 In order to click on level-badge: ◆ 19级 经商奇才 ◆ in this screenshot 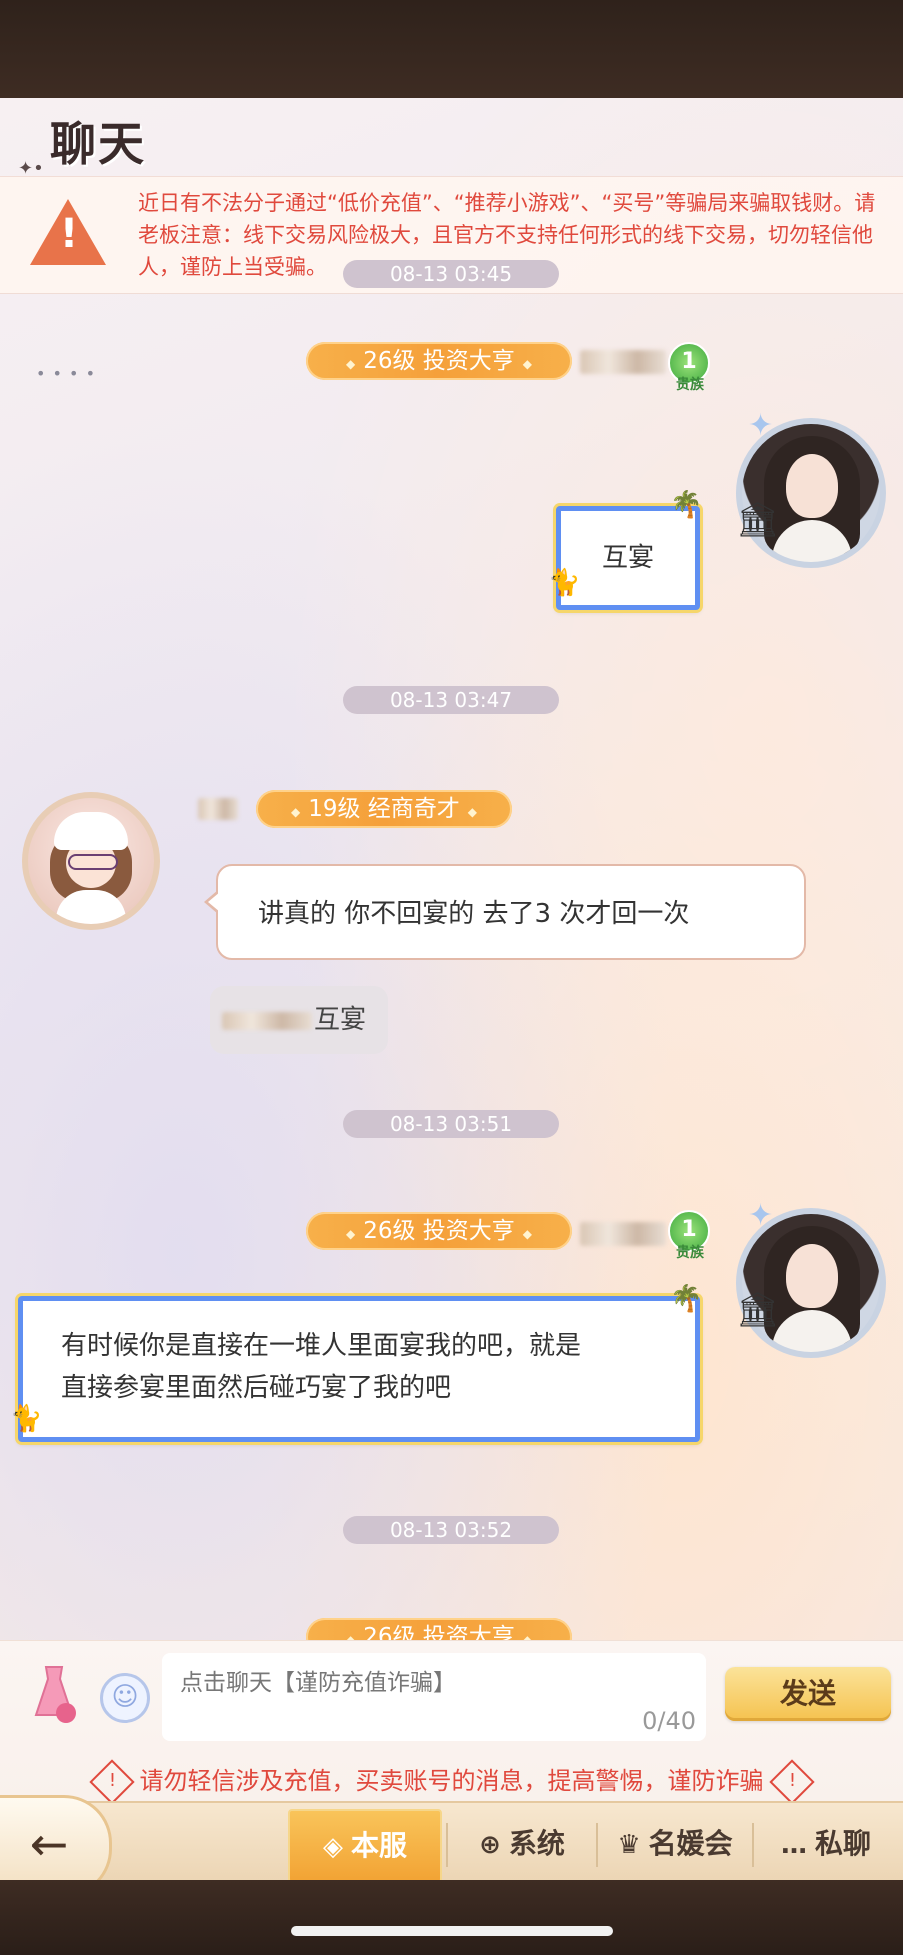, I will do `click(384, 809)`.